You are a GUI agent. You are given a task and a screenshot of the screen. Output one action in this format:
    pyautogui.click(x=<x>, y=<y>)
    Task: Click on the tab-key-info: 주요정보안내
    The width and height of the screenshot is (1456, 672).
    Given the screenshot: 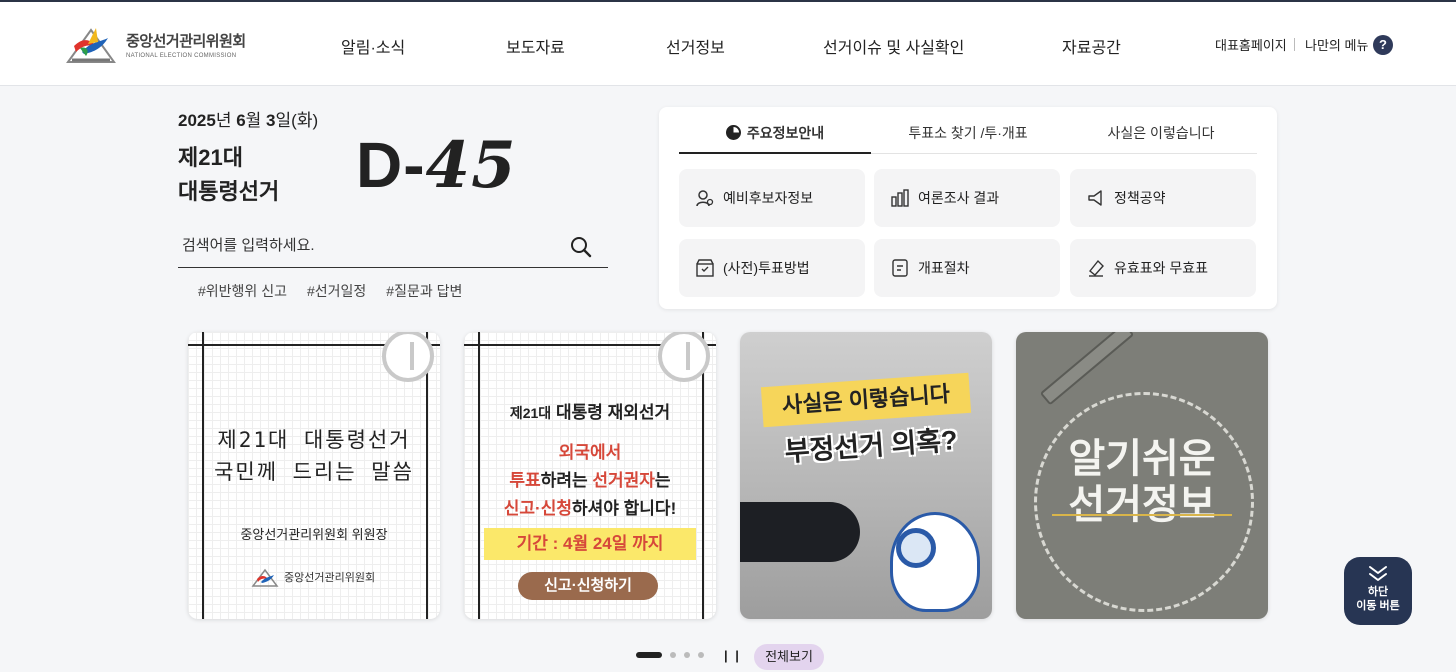 What is the action you would take?
    pyautogui.click(x=775, y=135)
    